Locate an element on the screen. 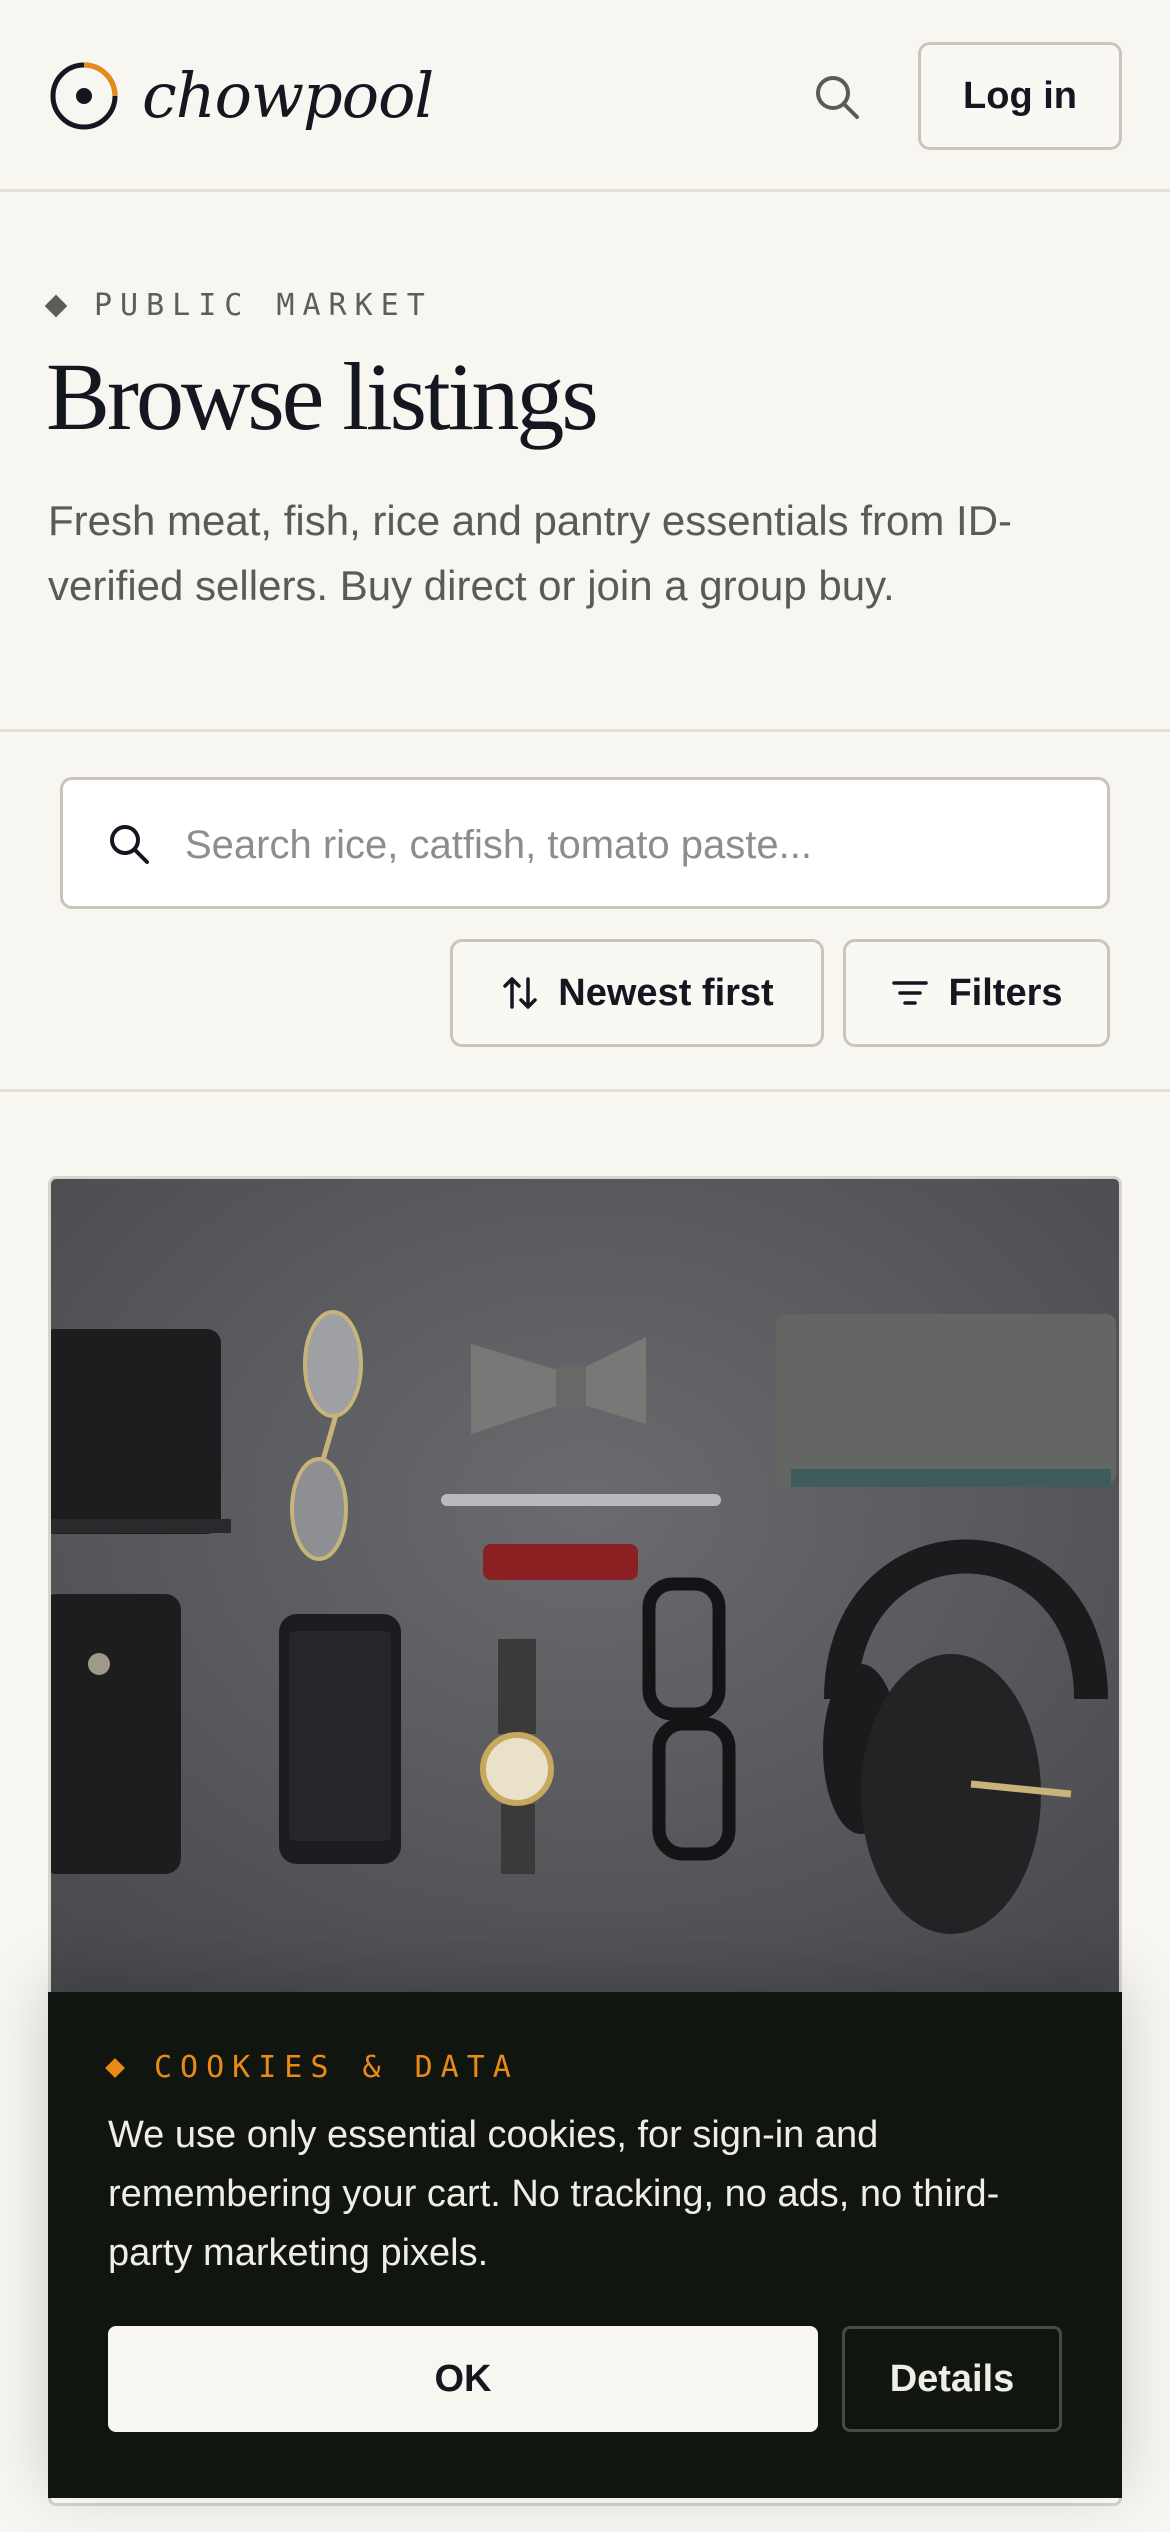 The image size is (1170, 2532). eyebrow-label: PUBLIC MARKET is located at coordinates (263, 305).